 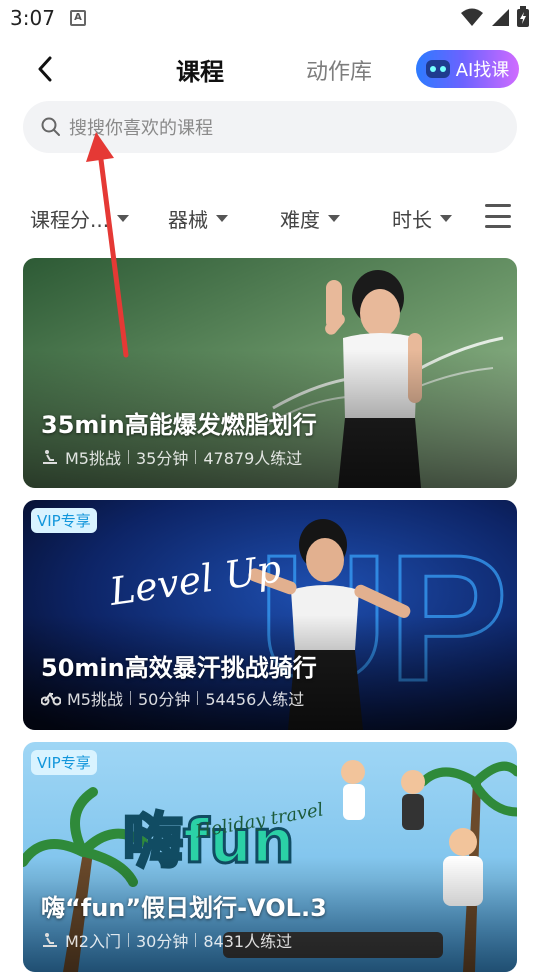 I want to click on wifi-icon, so click(x=472, y=17).